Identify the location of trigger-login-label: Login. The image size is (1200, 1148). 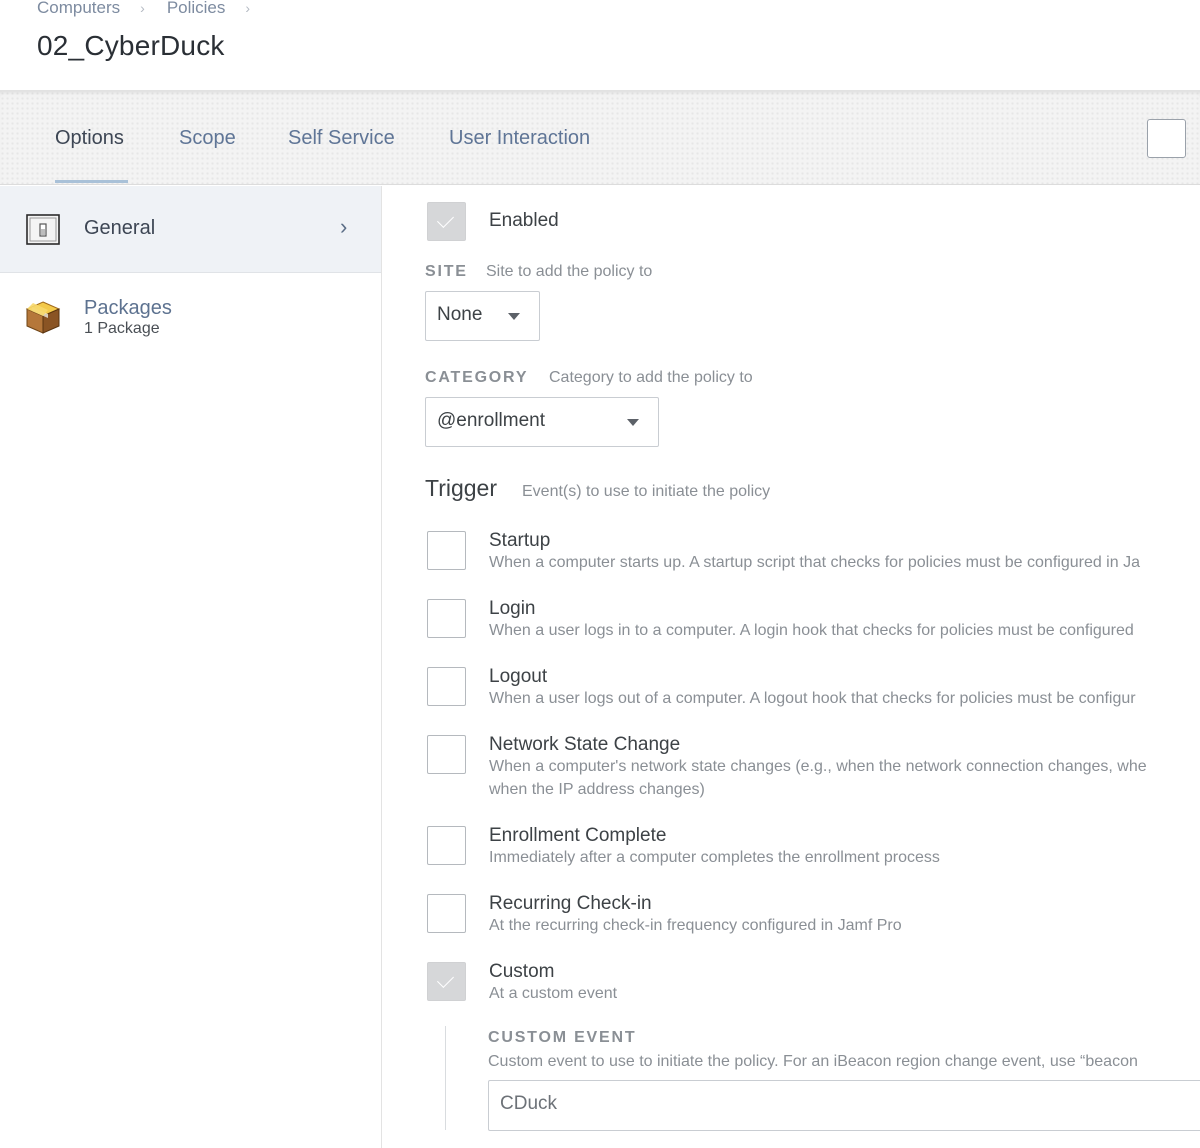
(512, 608).